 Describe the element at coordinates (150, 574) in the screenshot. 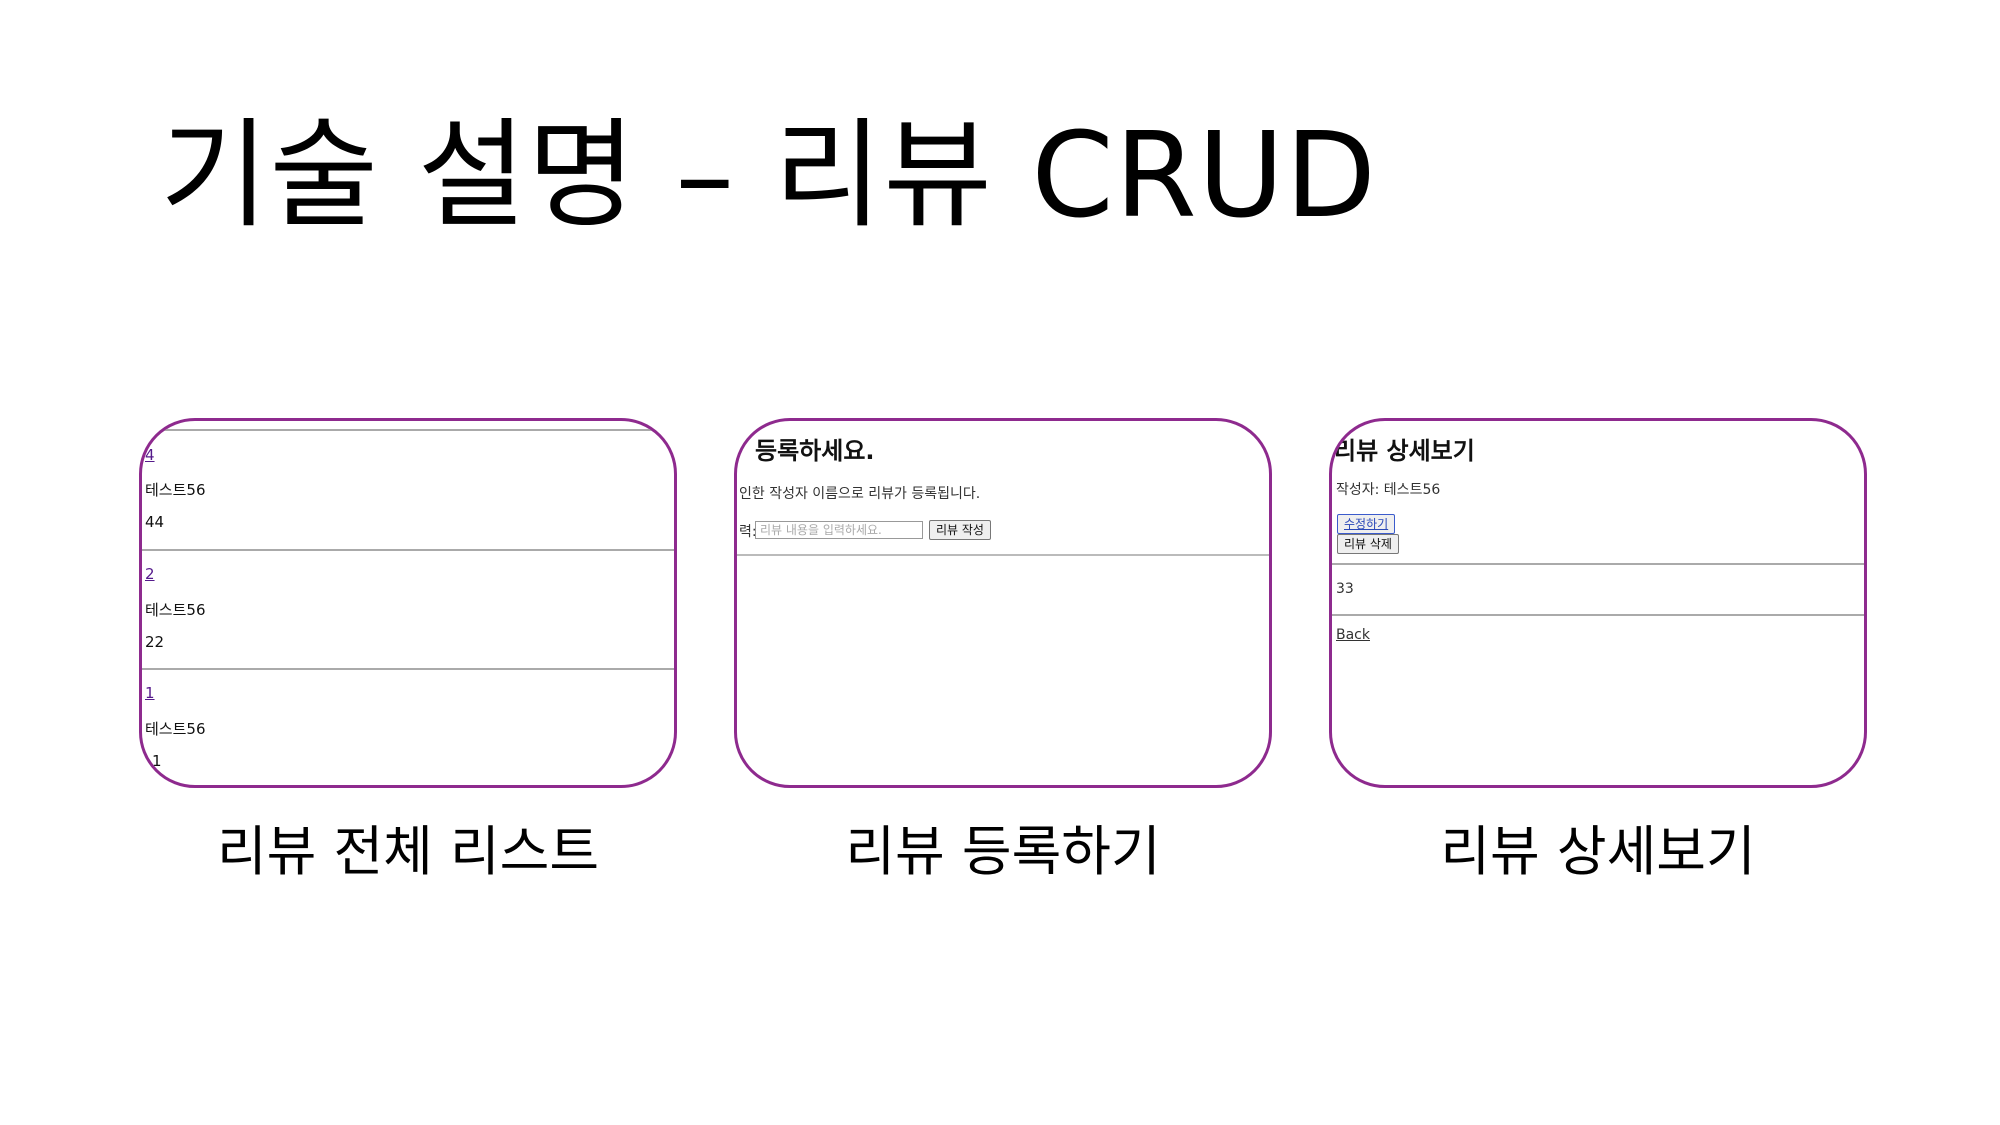

I see `review-id-link: 2` at that location.